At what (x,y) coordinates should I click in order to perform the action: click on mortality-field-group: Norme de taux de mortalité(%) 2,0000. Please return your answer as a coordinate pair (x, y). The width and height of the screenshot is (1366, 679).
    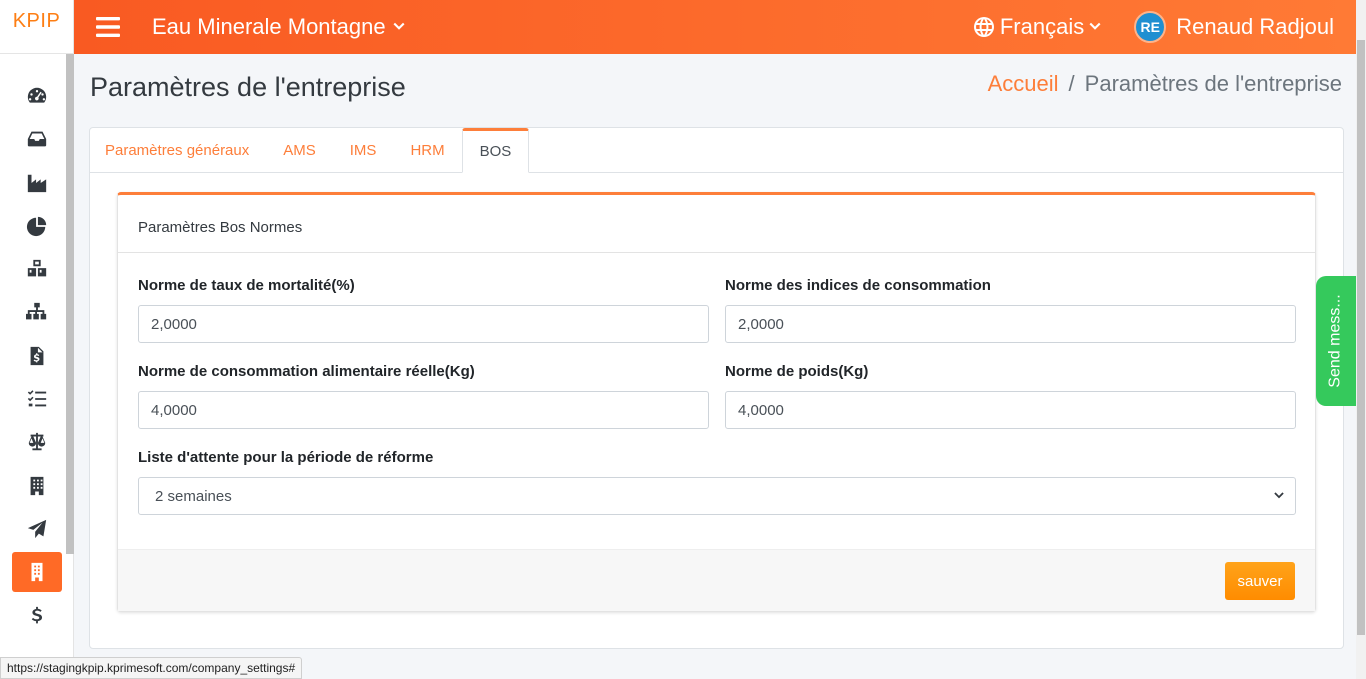
    Looking at the image, I should click on (423, 320).